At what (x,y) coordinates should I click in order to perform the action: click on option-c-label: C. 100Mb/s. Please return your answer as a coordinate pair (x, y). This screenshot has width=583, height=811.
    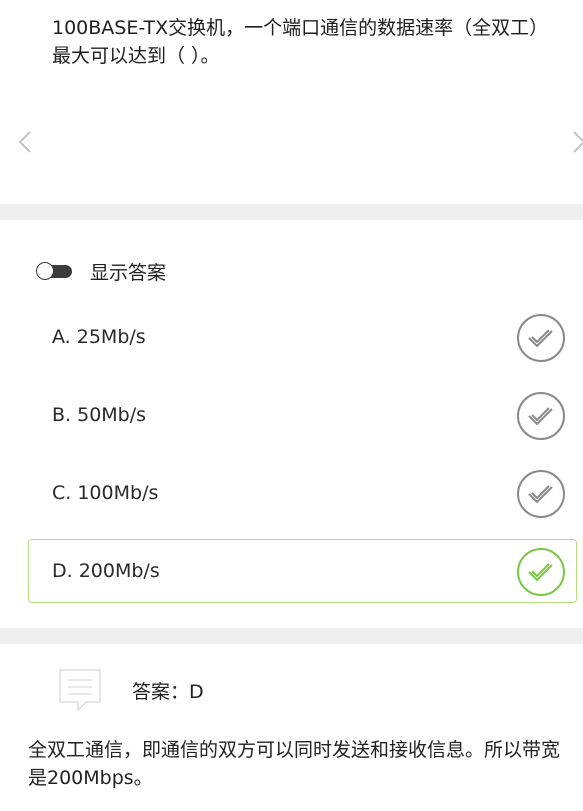
    Looking at the image, I should click on (105, 493).